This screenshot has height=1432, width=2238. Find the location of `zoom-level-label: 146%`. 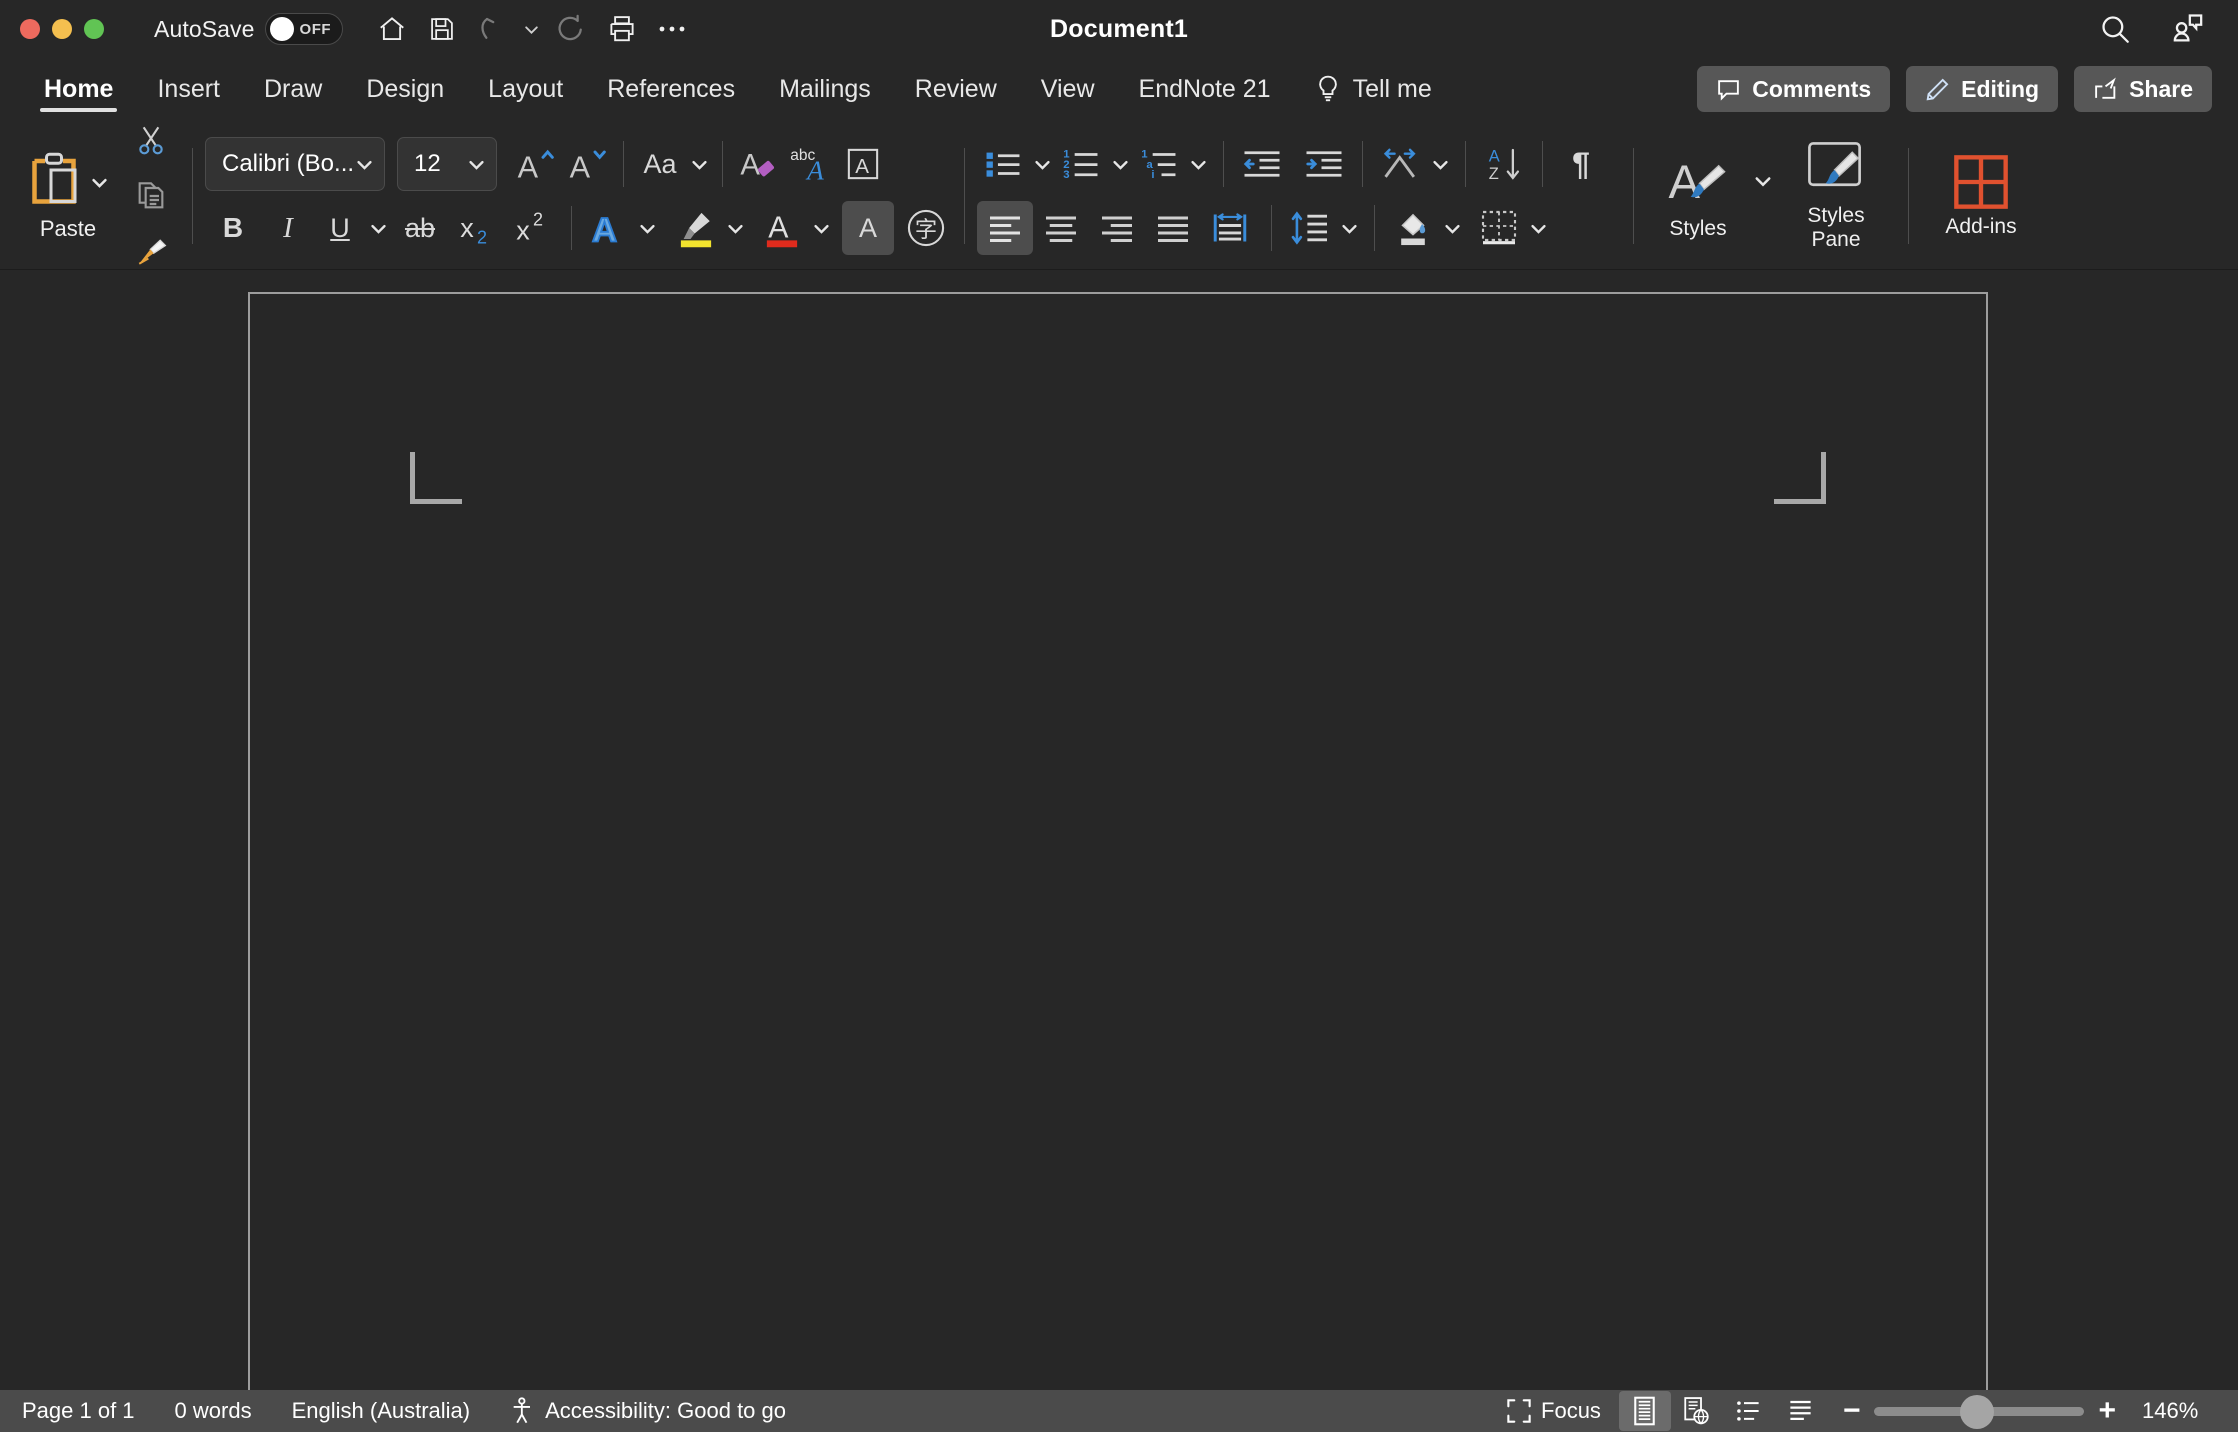

zoom-level-label: 146% is located at coordinates (2179, 1411).